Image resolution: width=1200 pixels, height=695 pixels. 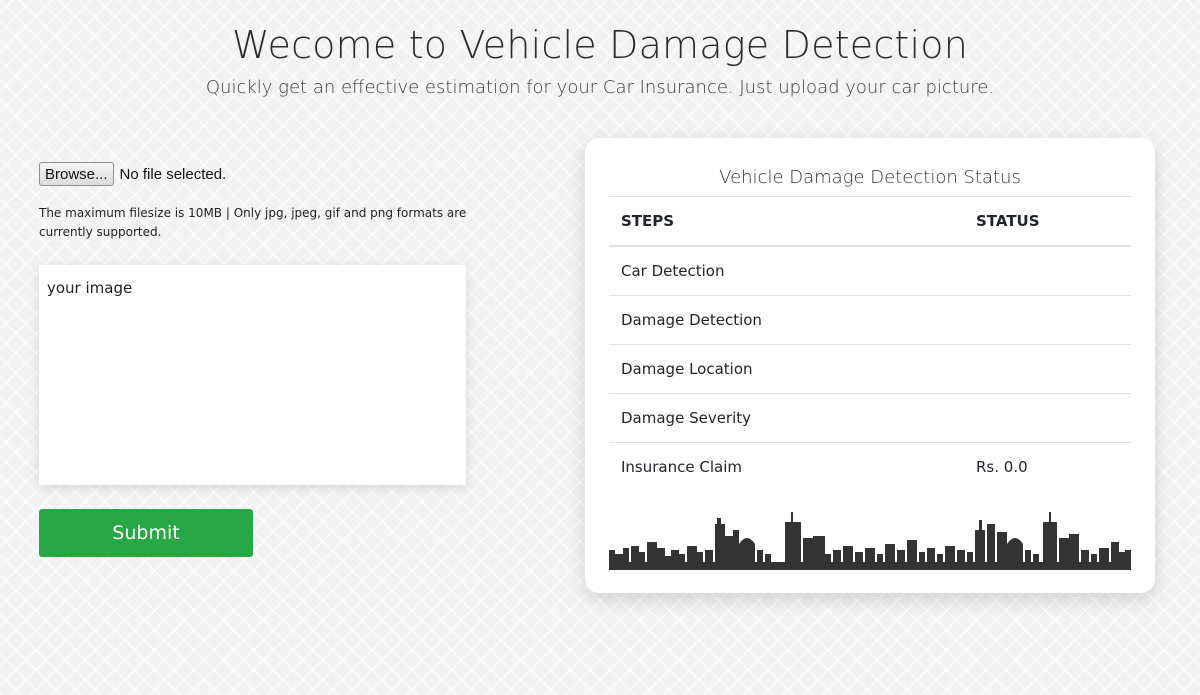 What do you see at coordinates (786, 320) in the screenshot?
I see `step-cell: Damage Detection` at bounding box center [786, 320].